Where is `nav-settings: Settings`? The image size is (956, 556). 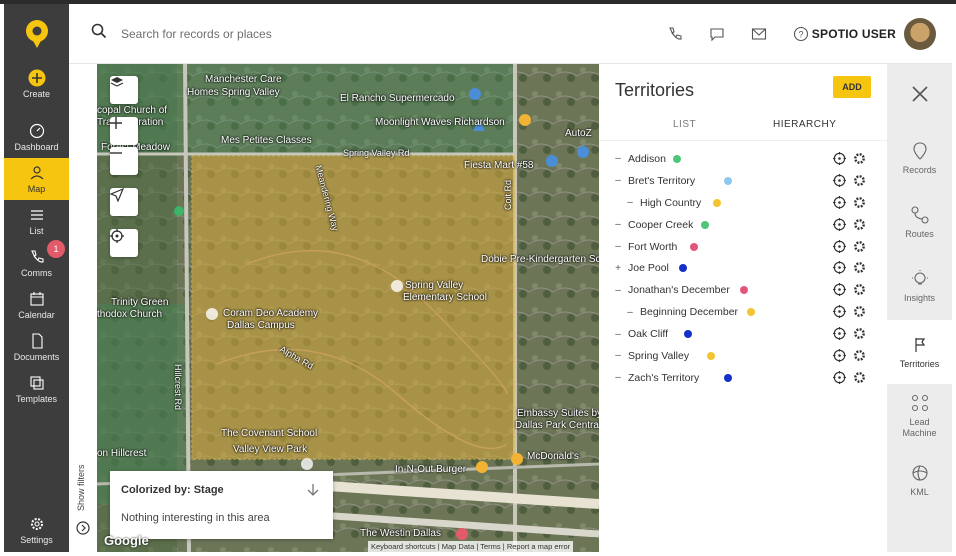 nav-settings: Settings is located at coordinates (36, 530).